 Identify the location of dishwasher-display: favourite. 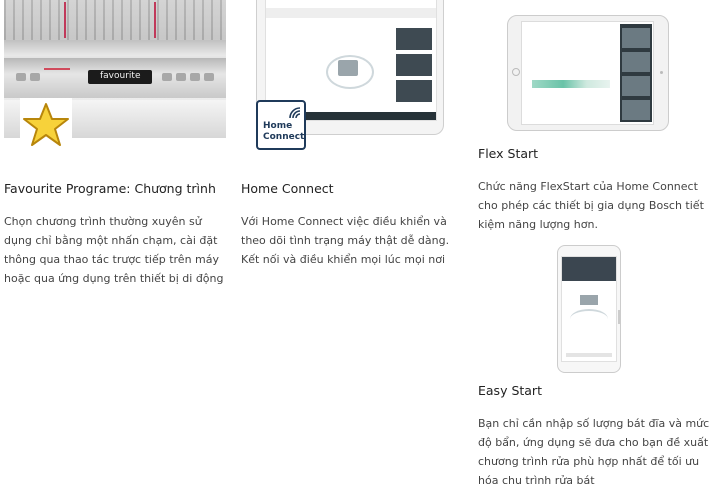
(120, 77).